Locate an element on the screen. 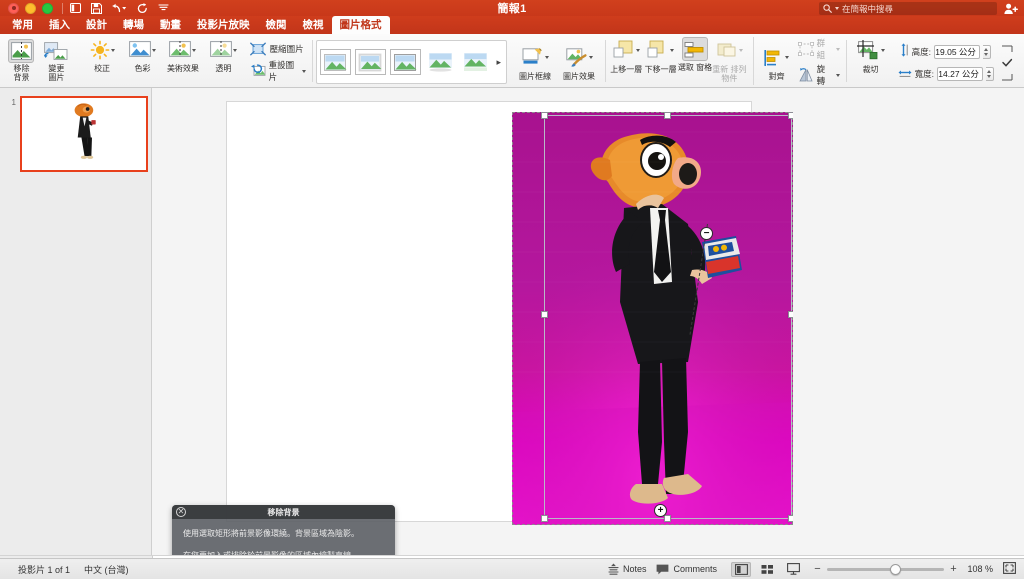 This screenshot has width=1024, height=579. fit-slide-icon is located at coordinates (1009, 568).